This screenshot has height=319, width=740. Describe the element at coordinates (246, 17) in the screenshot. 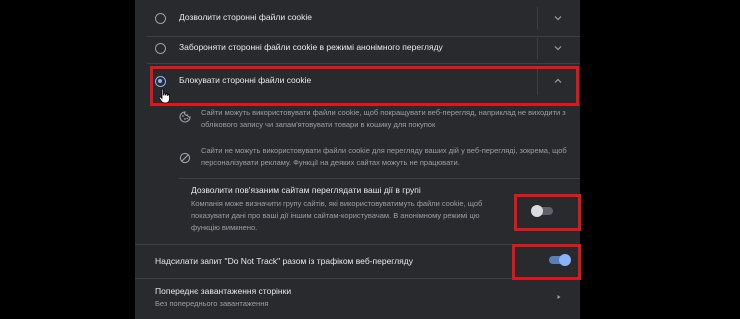

I see `option-label: Дозволити сторонні файли cookie` at that location.